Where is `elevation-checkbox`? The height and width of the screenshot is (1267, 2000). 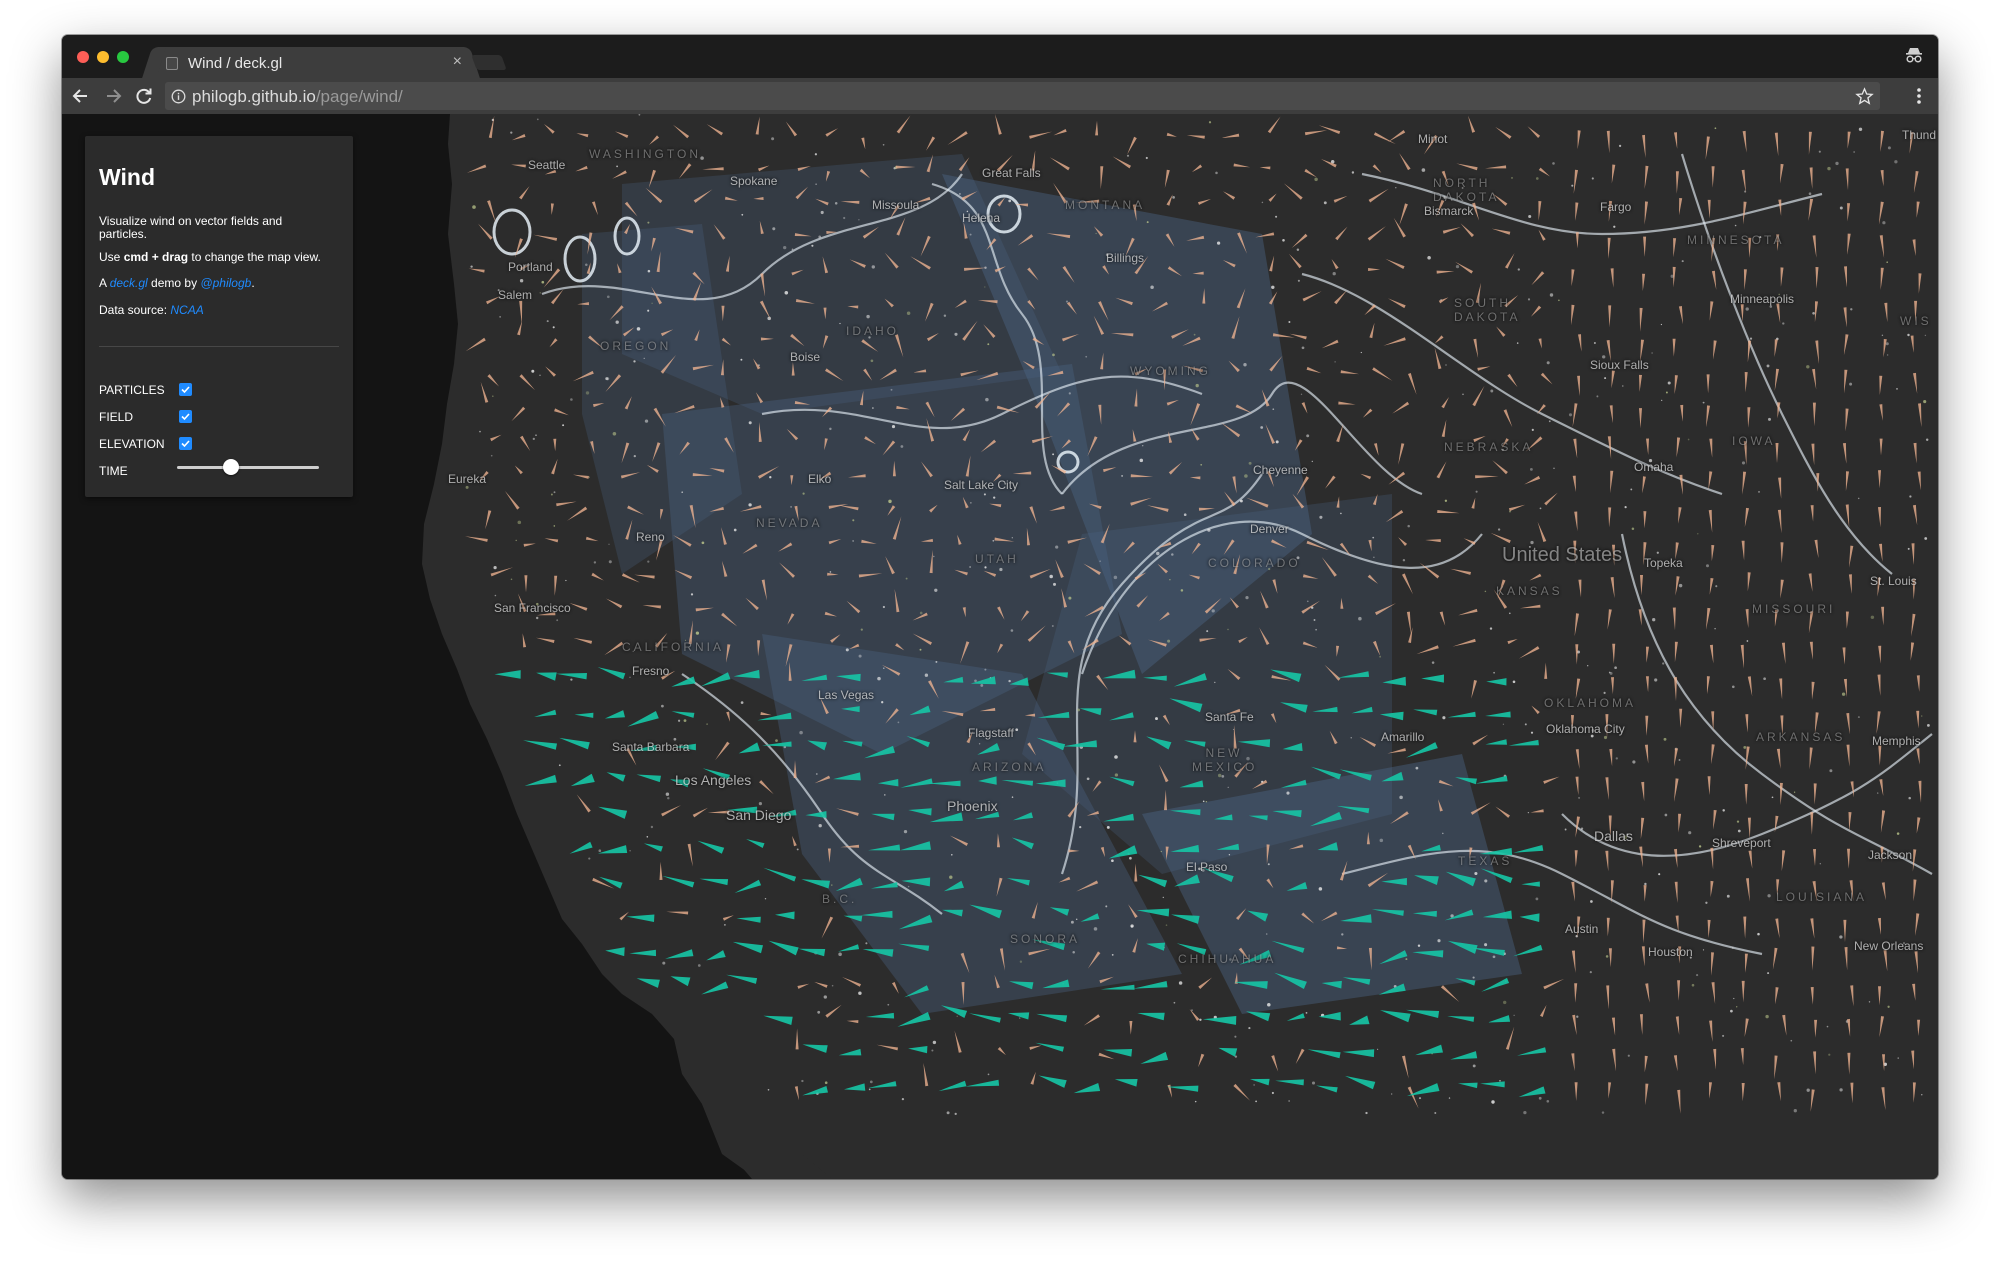
elevation-checkbox is located at coordinates (185, 443).